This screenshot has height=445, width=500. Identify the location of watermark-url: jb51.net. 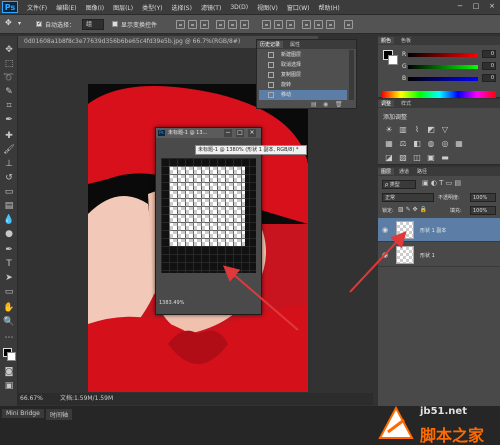
(443, 411).